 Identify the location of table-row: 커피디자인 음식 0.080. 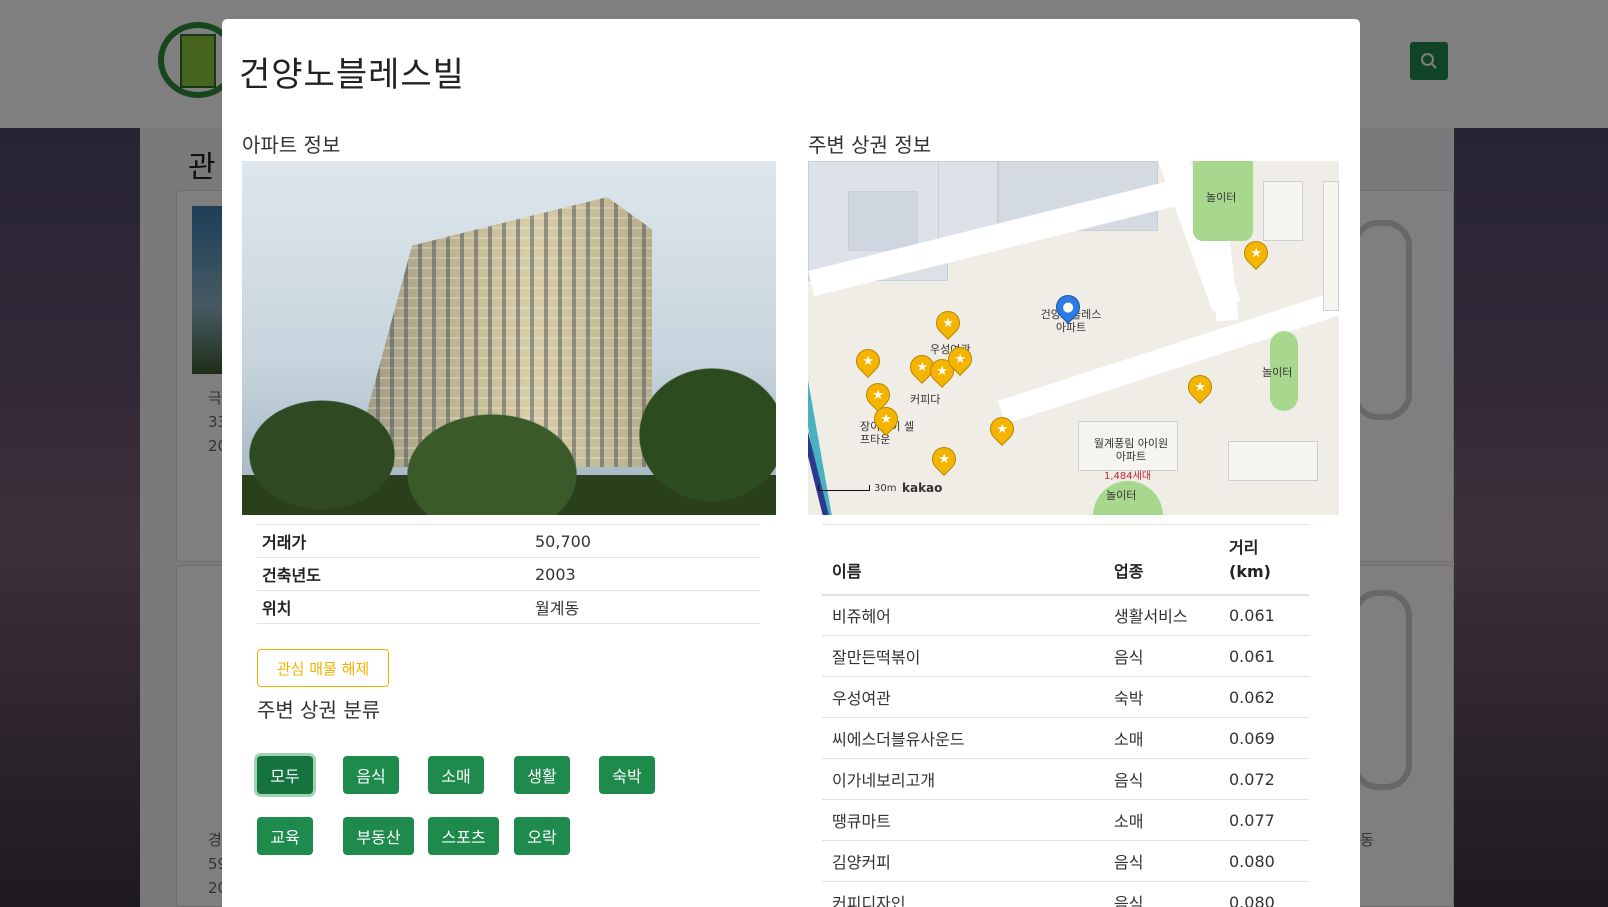
(1065, 894).